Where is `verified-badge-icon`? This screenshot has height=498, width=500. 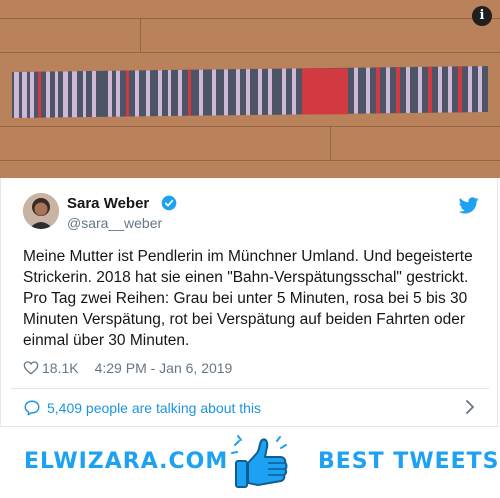
verified-badge-icon is located at coordinates (169, 203).